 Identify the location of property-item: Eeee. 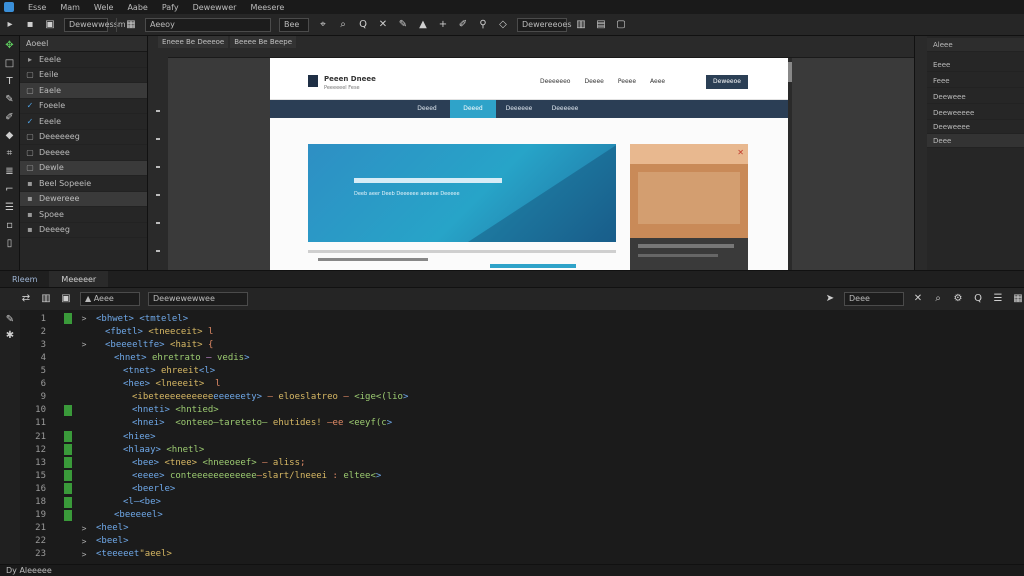
(975, 65).